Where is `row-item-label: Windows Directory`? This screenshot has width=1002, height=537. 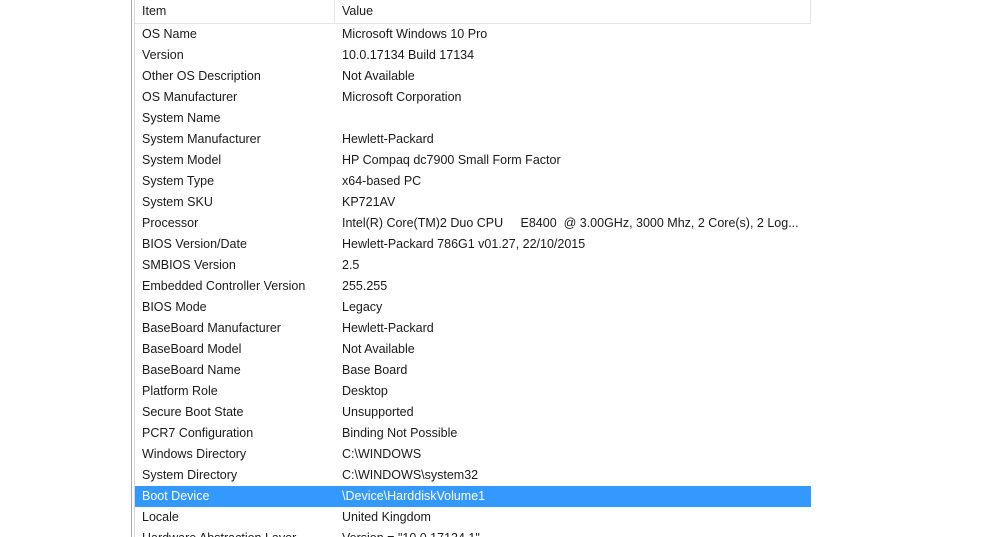 row-item-label: Windows Directory is located at coordinates (194, 454).